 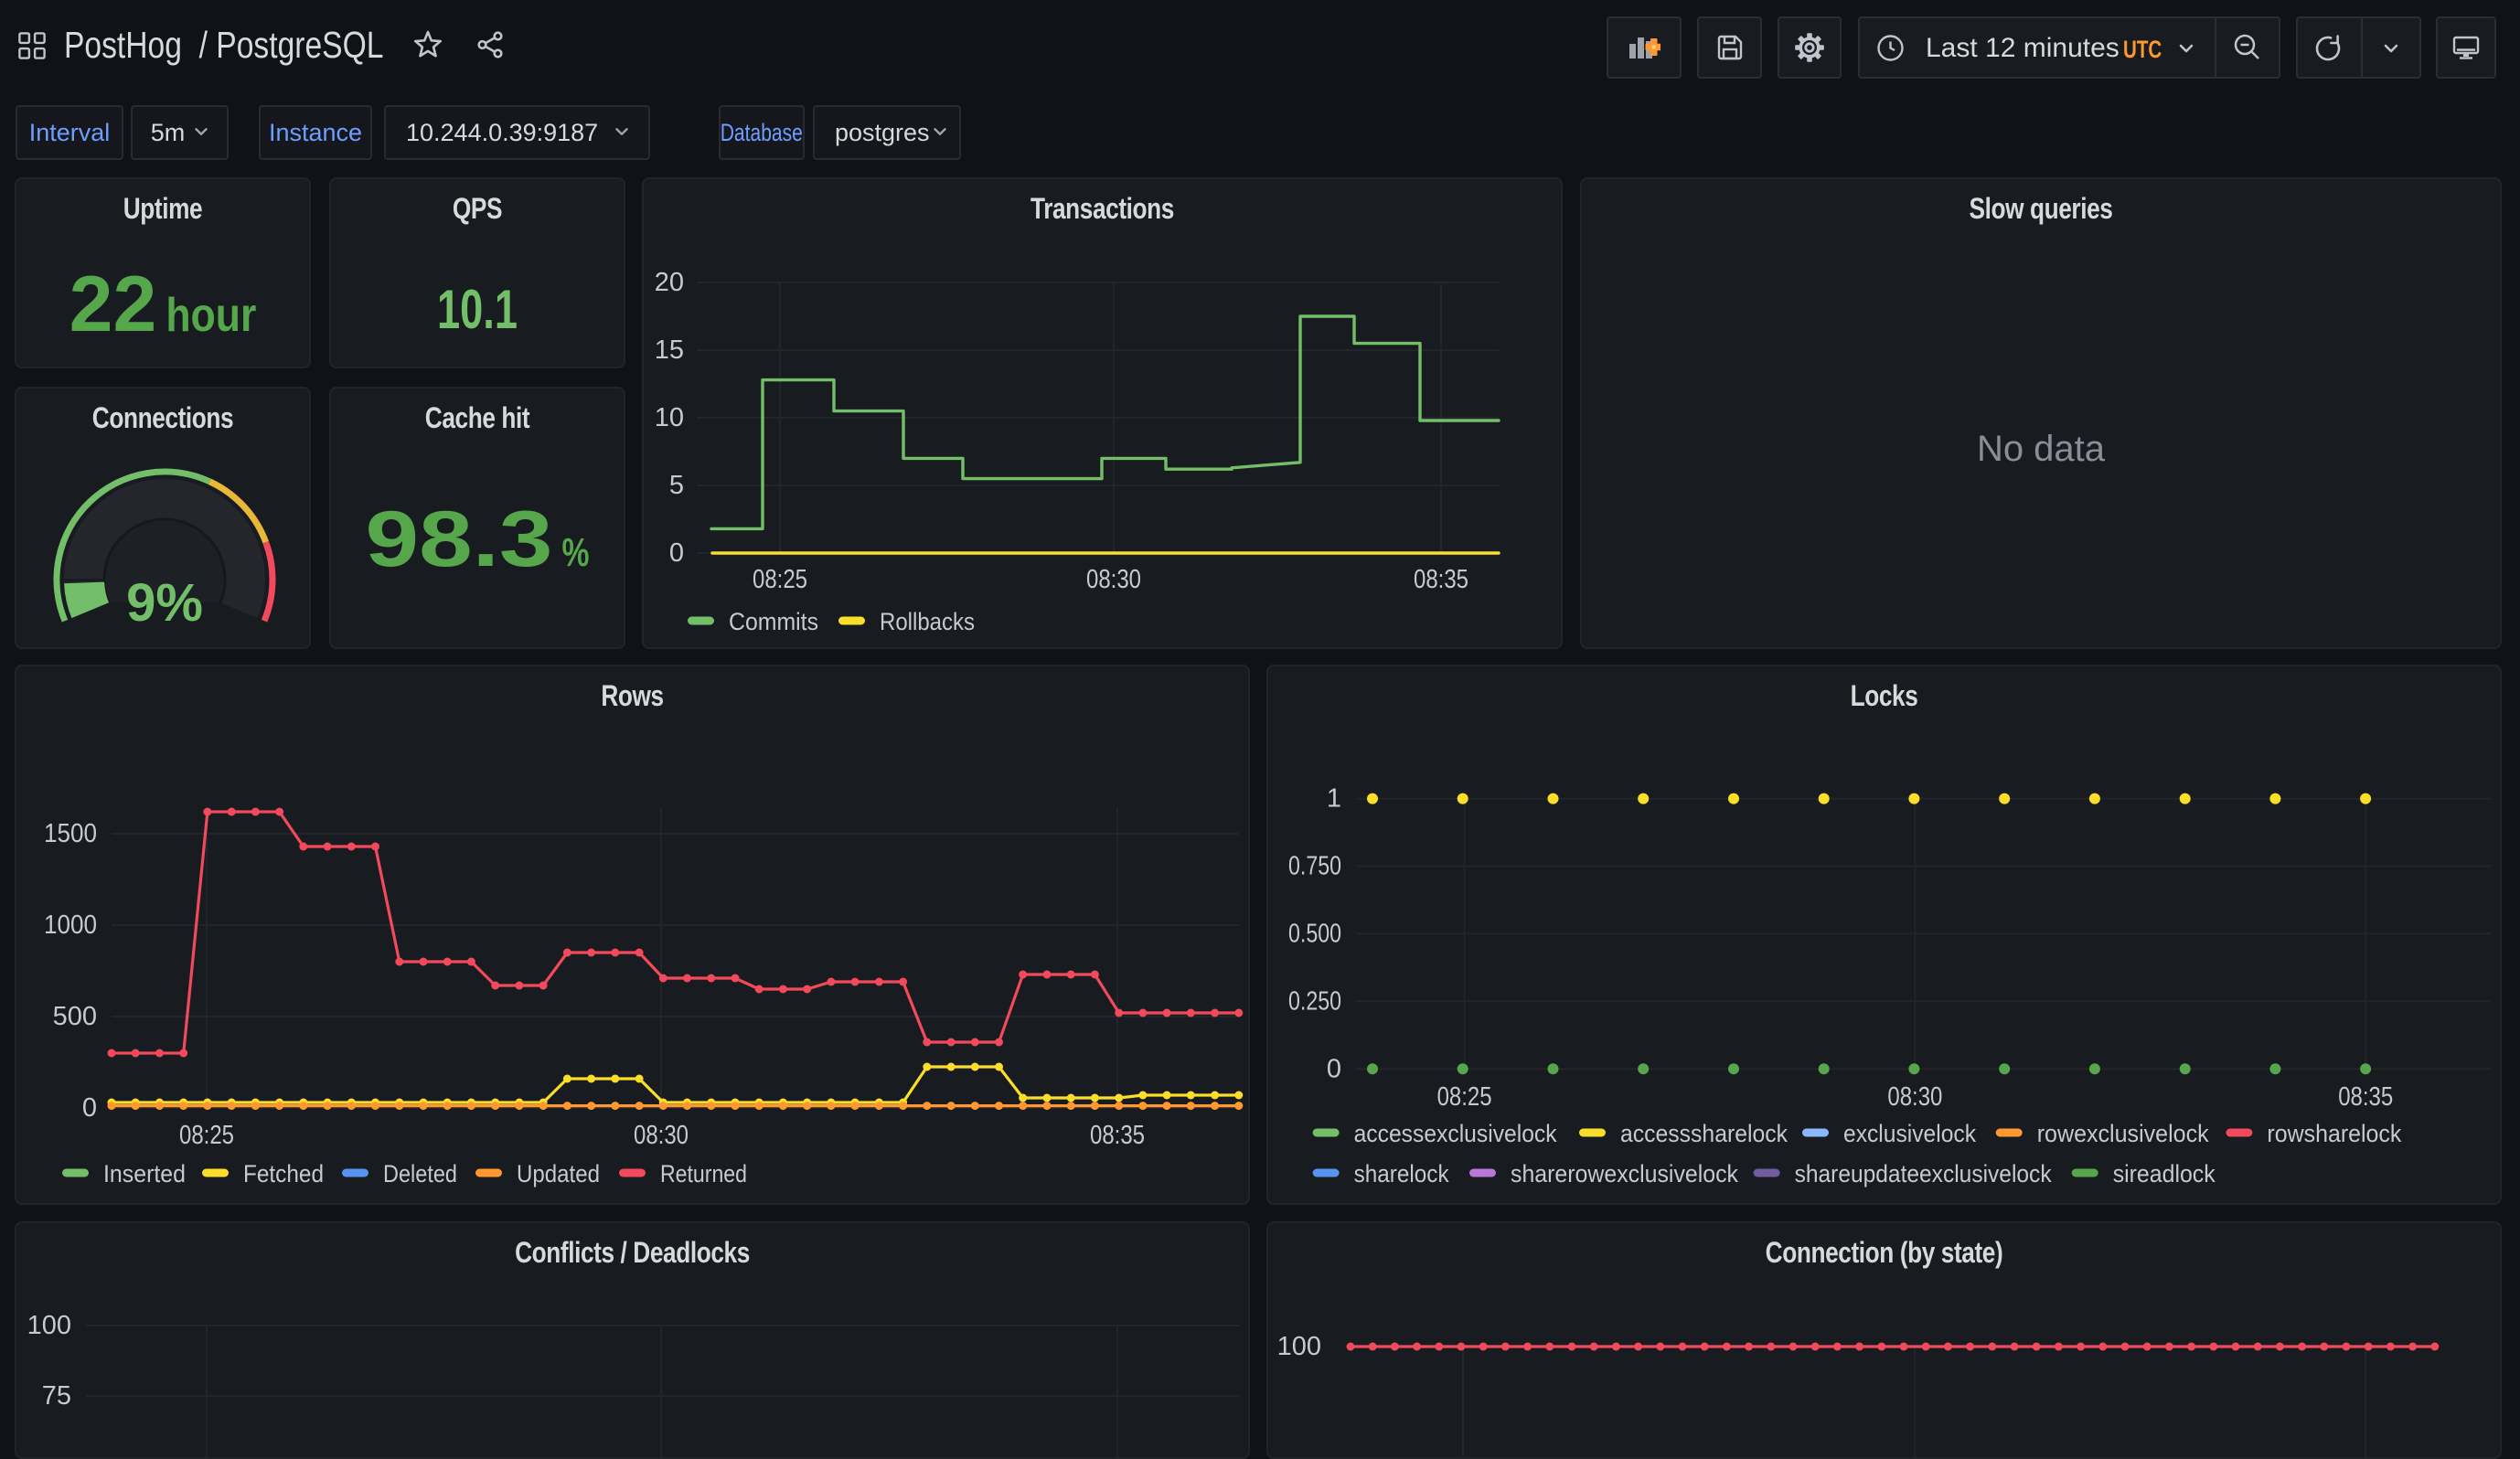 I want to click on svg-text: 5, so click(x=676, y=486).